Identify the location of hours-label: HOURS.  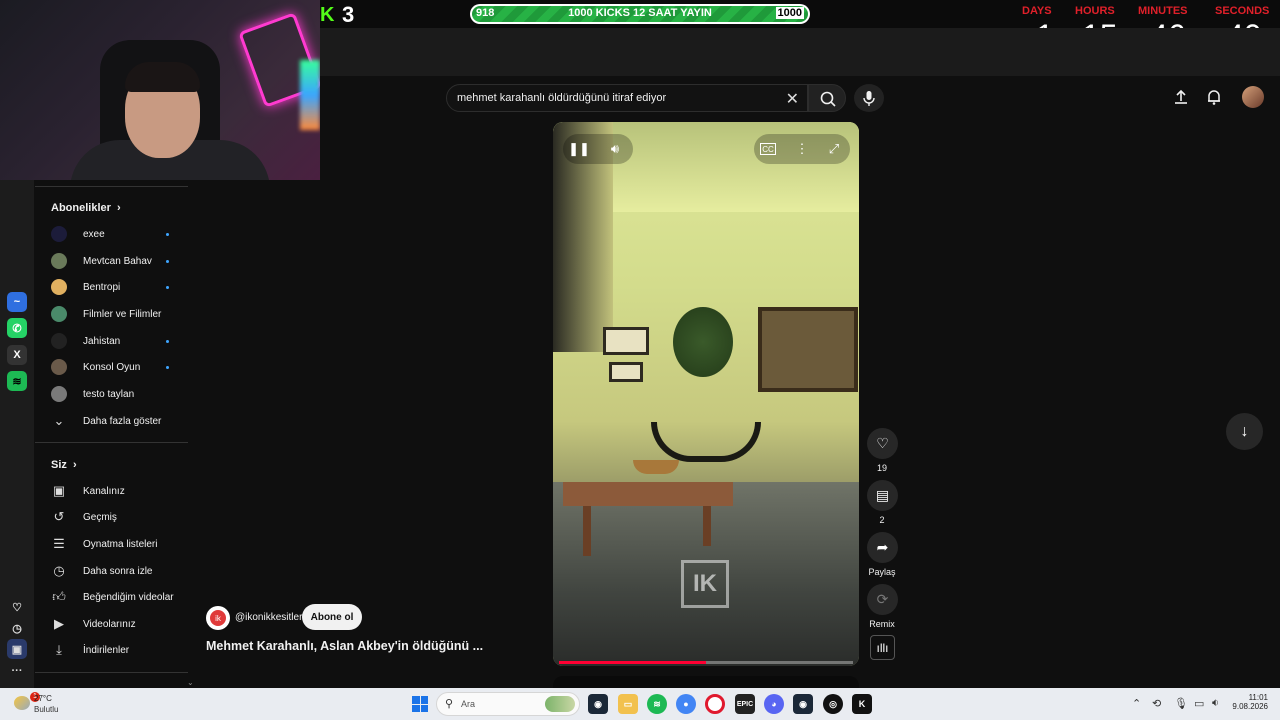
(1095, 11).